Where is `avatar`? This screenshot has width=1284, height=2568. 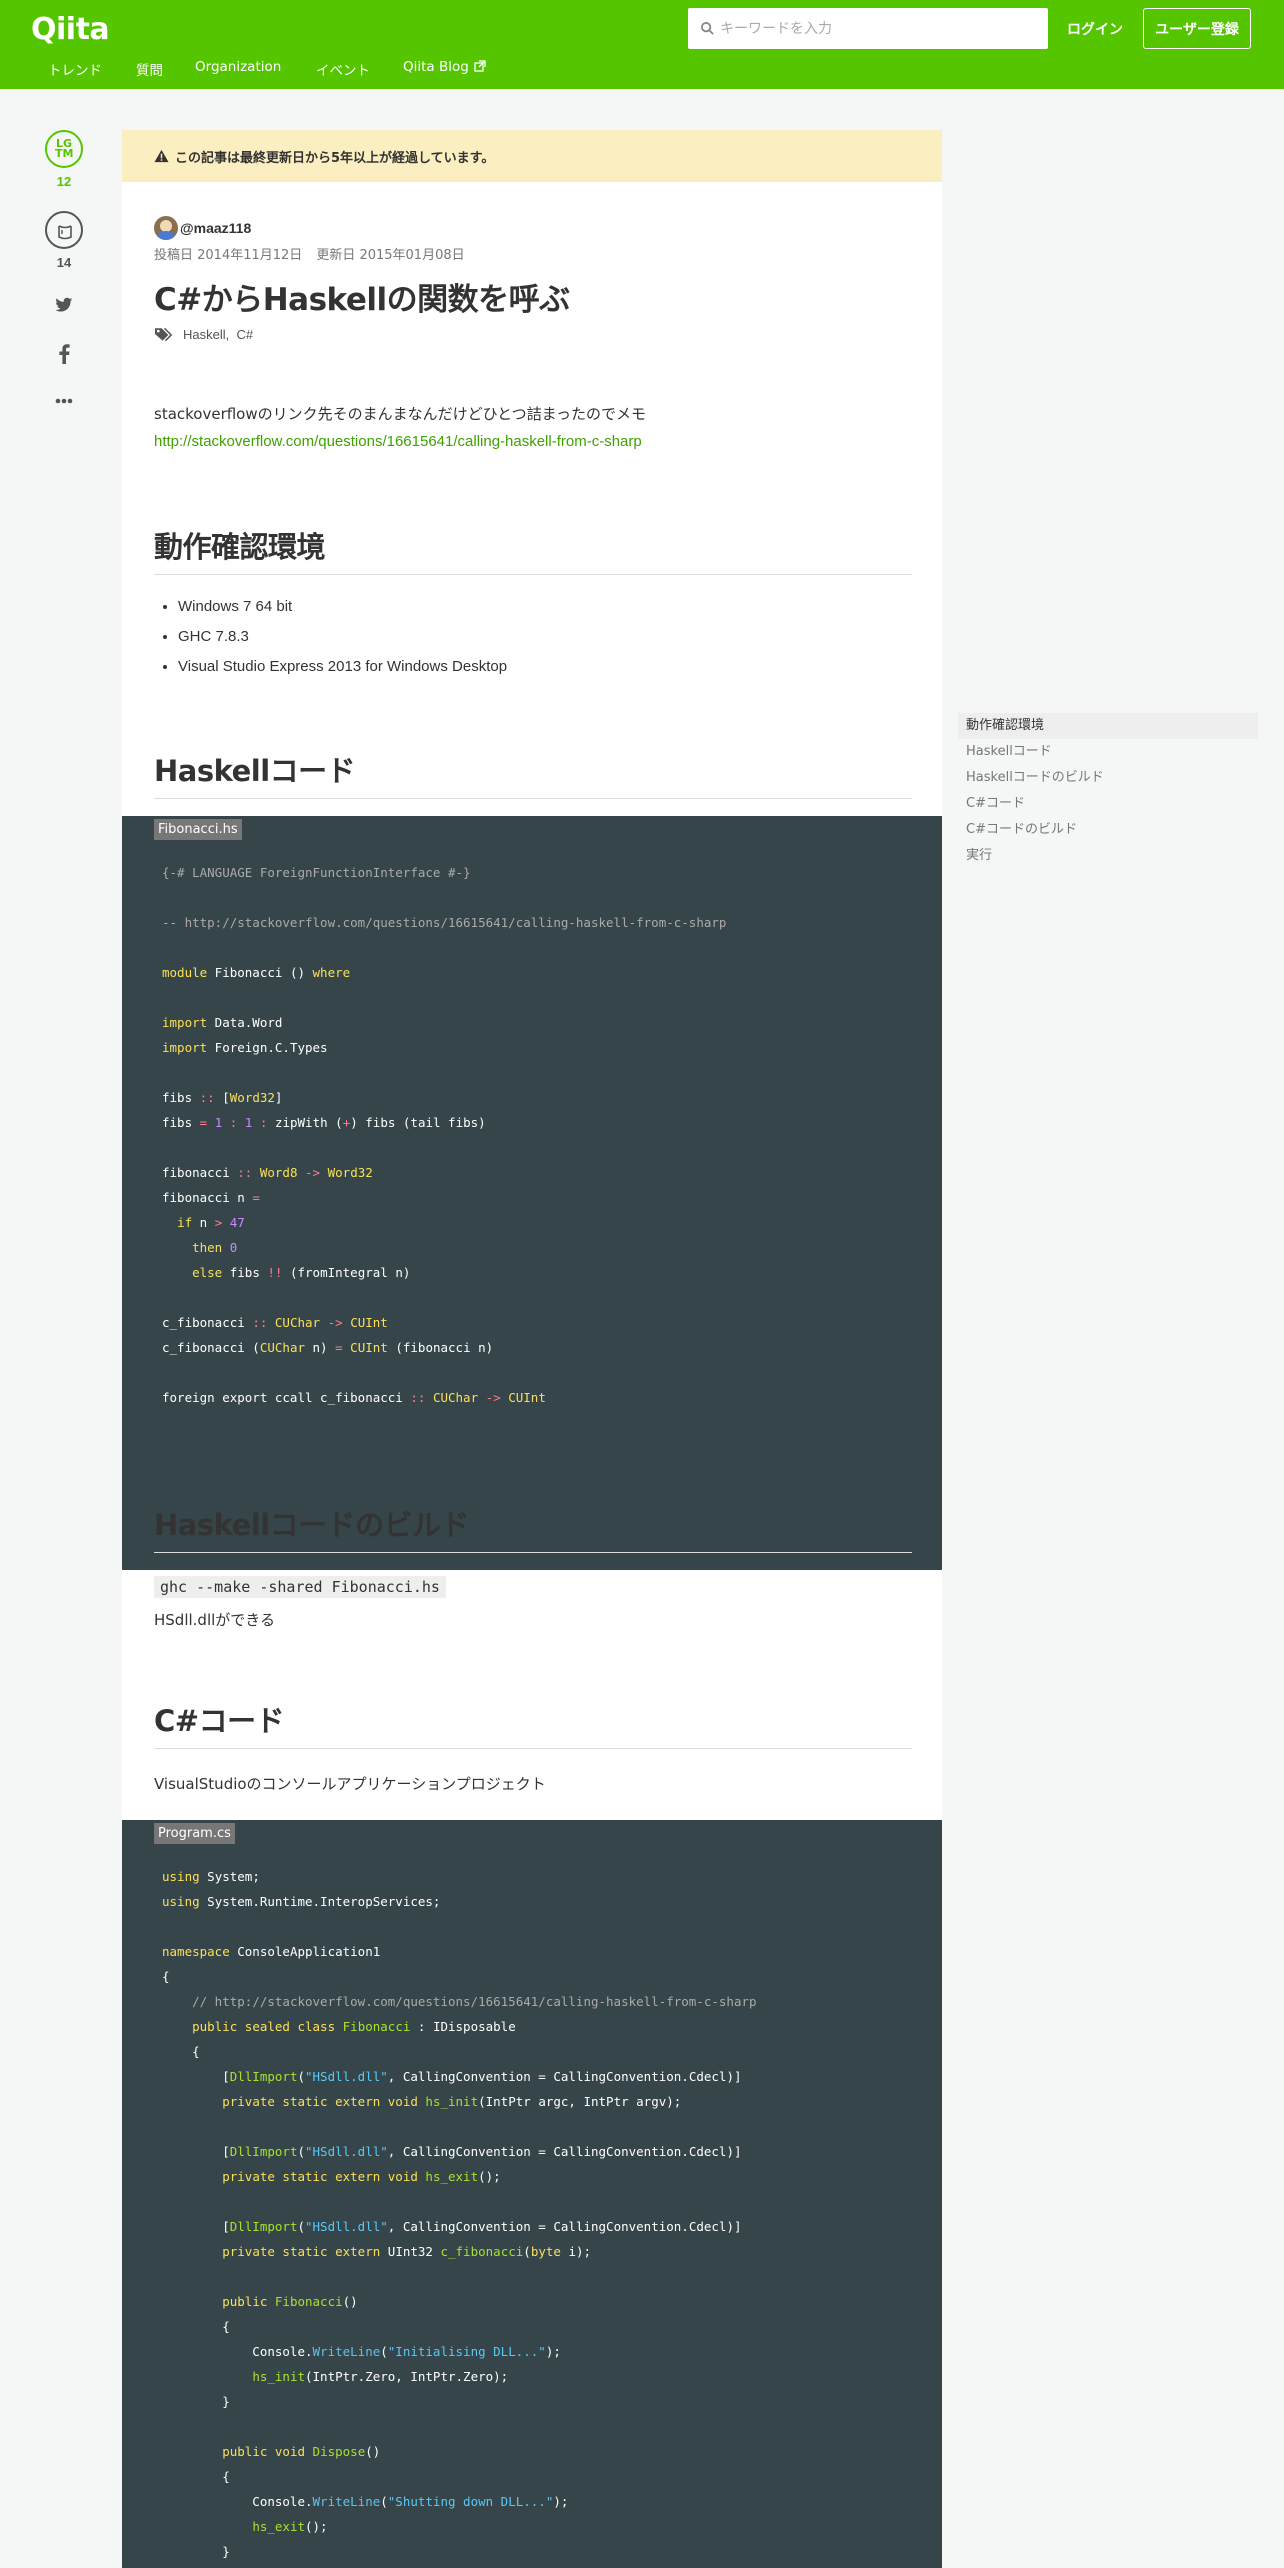
avatar is located at coordinates (166, 228).